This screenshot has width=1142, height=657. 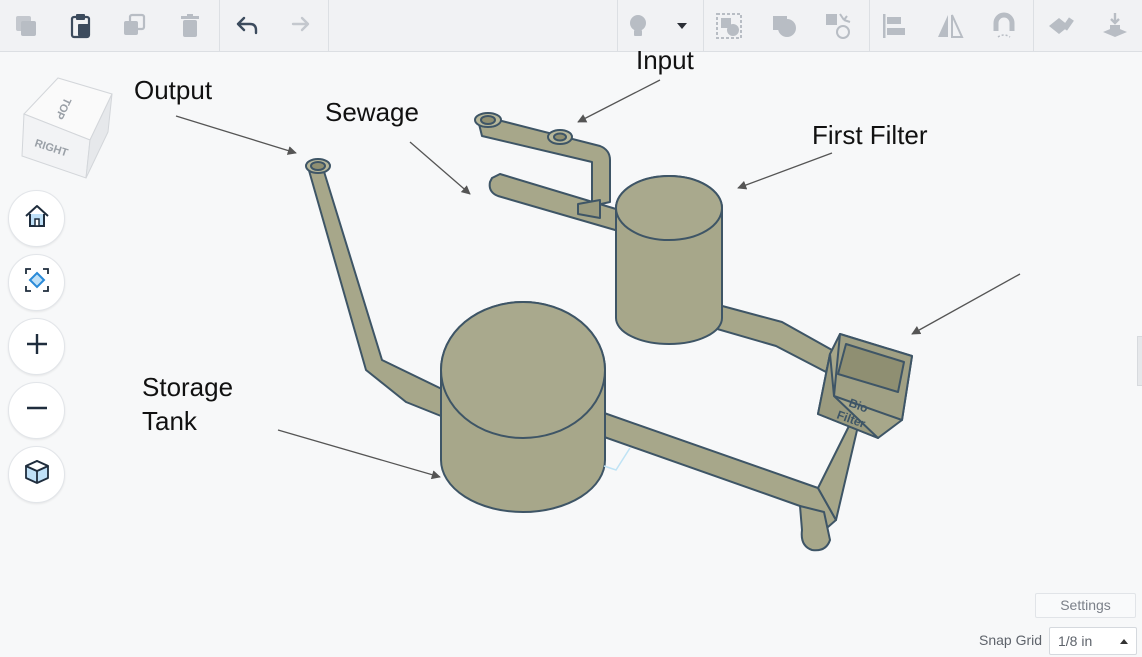 What do you see at coordinates (26, 26) in the screenshot?
I see `copy-icon` at bounding box center [26, 26].